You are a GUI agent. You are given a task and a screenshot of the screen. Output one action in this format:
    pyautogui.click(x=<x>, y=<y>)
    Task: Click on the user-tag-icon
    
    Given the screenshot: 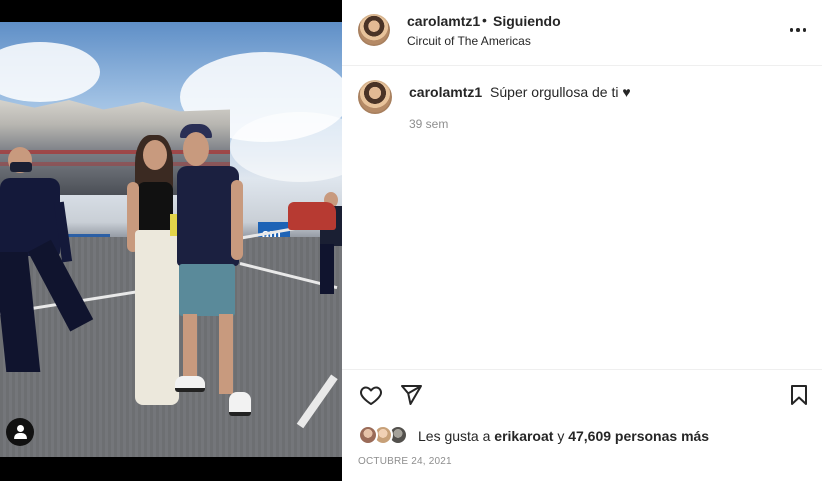 What is the action you would take?
    pyautogui.click(x=20, y=432)
    